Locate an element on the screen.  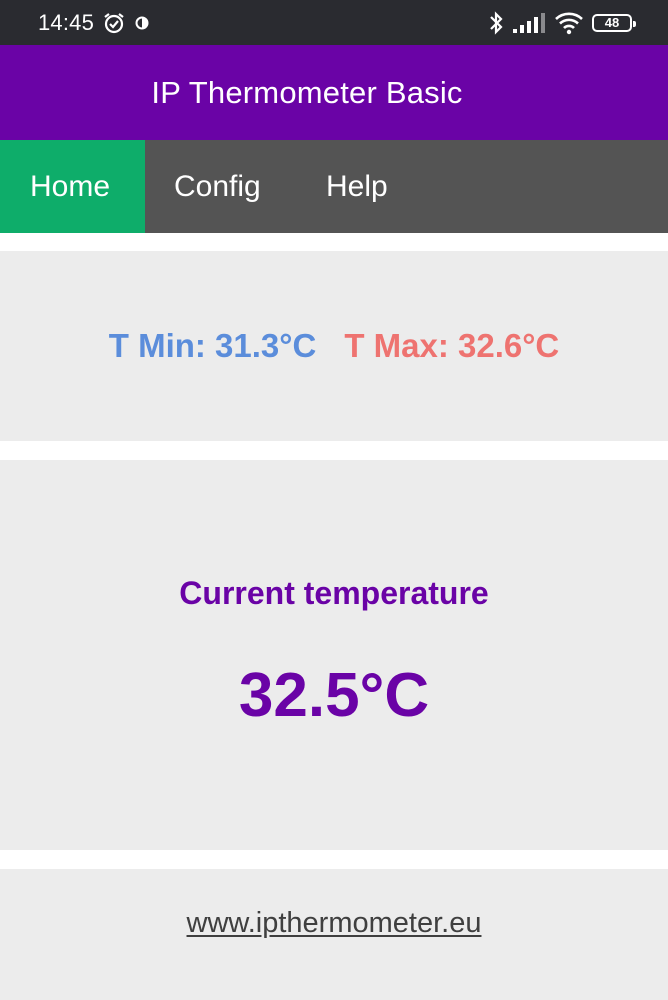
status-time: 14:45 is located at coordinates (66, 22).